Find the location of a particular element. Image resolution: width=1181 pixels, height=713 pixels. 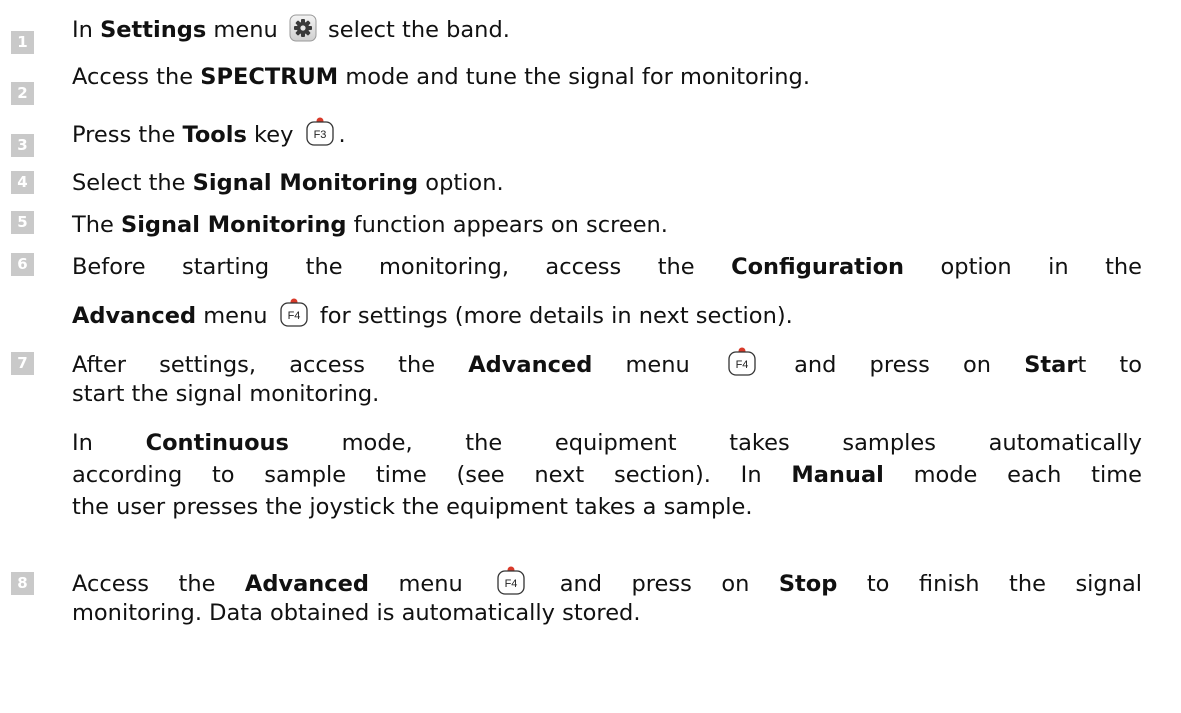

step-number-badge: 6 is located at coordinates (22, 264).